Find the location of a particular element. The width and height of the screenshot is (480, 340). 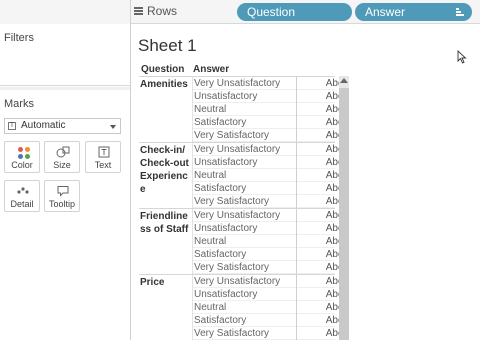

mouse-cursor-icon is located at coordinates (462, 57).